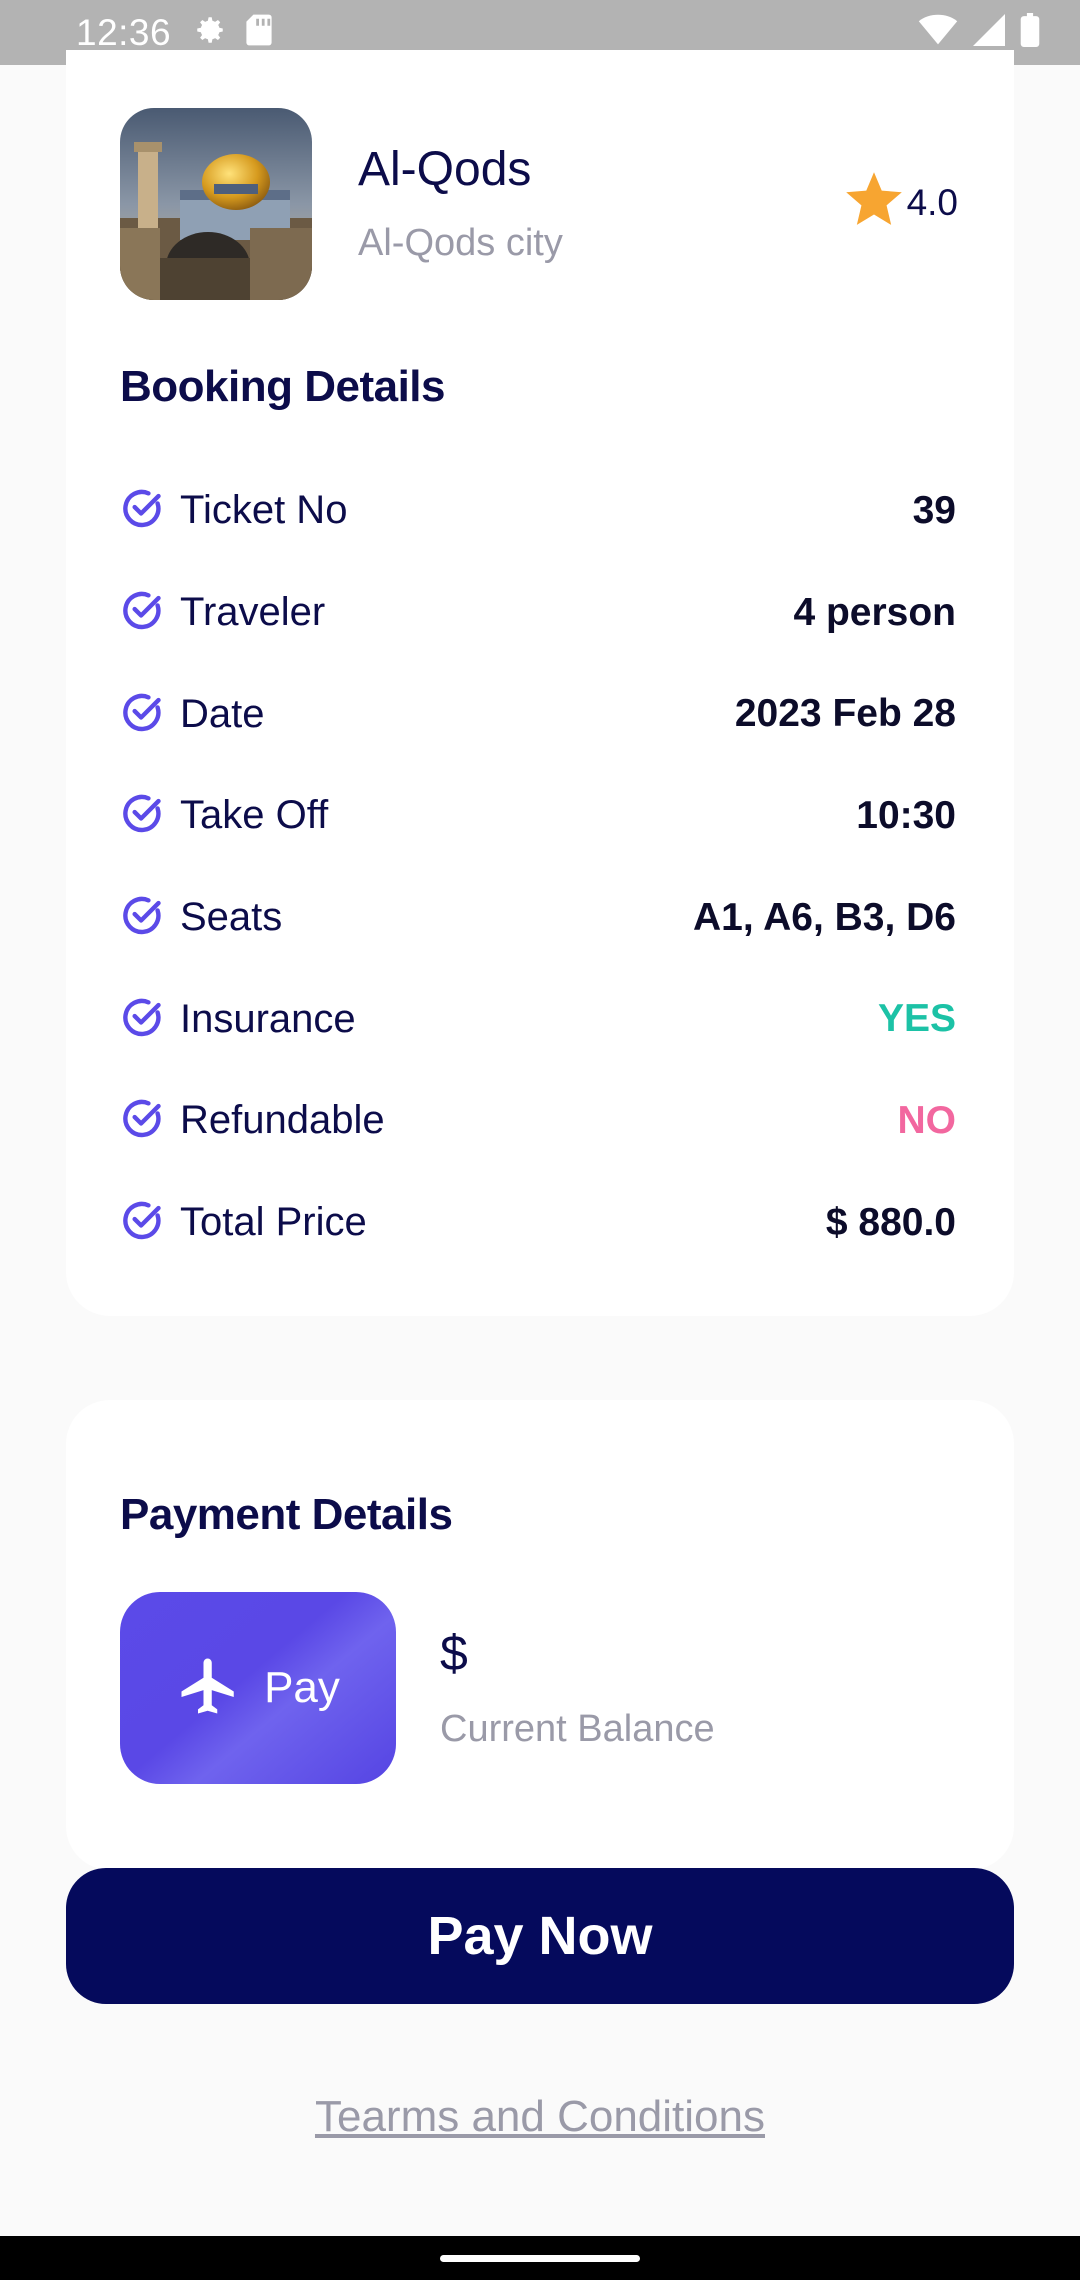 This screenshot has width=1080, height=2280. What do you see at coordinates (445, 169) in the screenshot?
I see `place-name: Al-Qods` at bounding box center [445, 169].